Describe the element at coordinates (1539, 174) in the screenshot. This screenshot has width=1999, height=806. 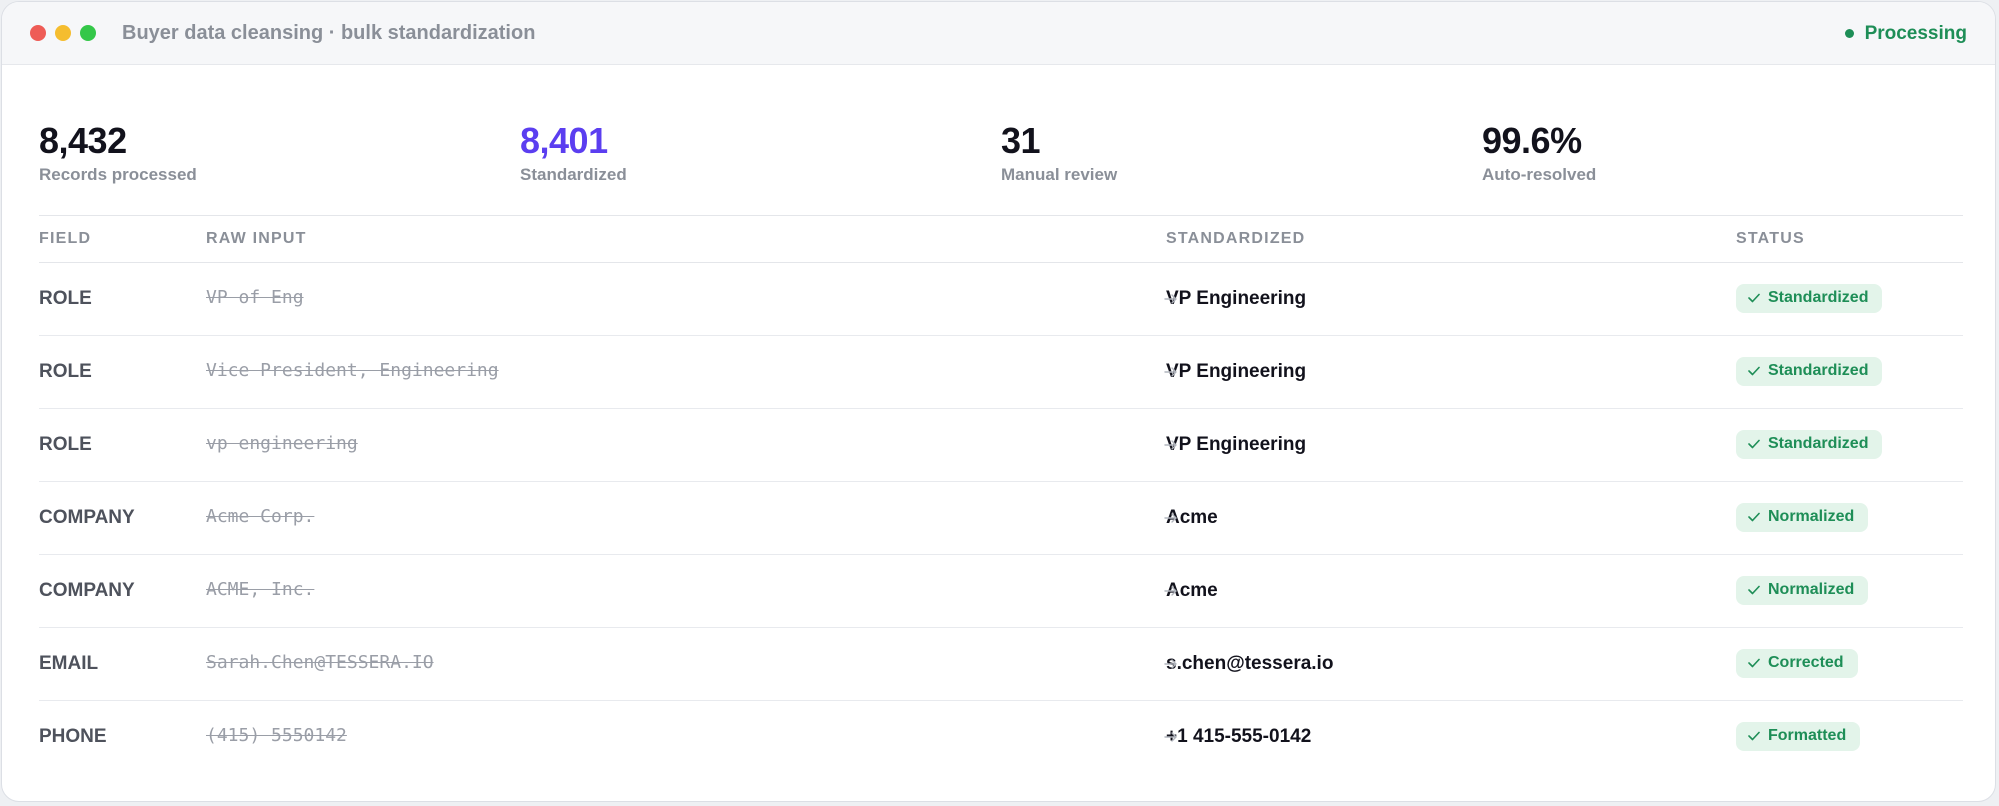
I see `stat-label: Auto-resolved` at that location.